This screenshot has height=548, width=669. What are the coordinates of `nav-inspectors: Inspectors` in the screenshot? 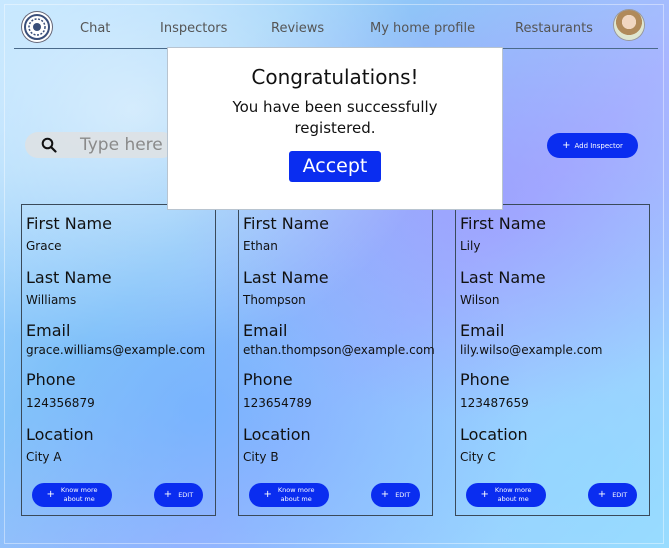 It's located at (193, 28).